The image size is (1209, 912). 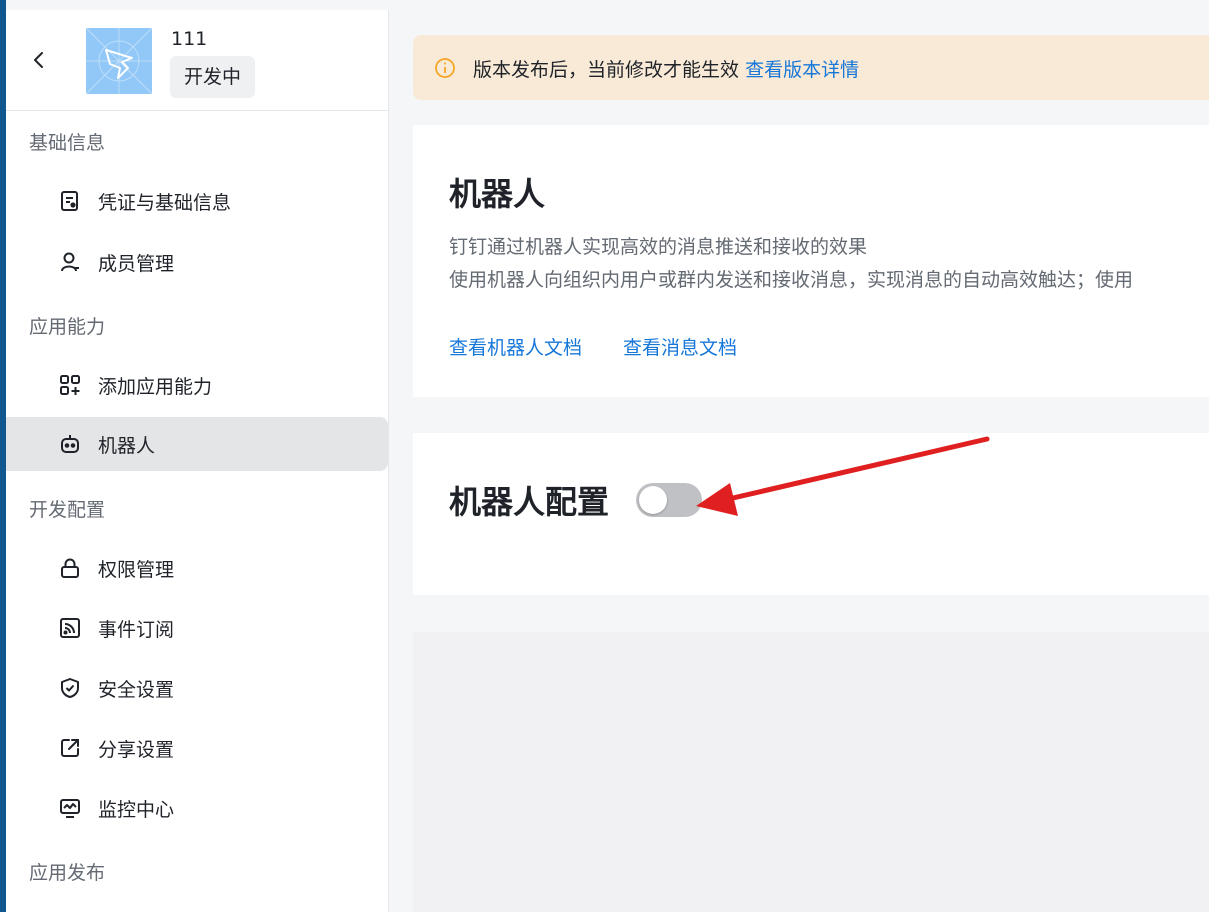 I want to click on sidebar-item-label: 安全设置, so click(x=136, y=689).